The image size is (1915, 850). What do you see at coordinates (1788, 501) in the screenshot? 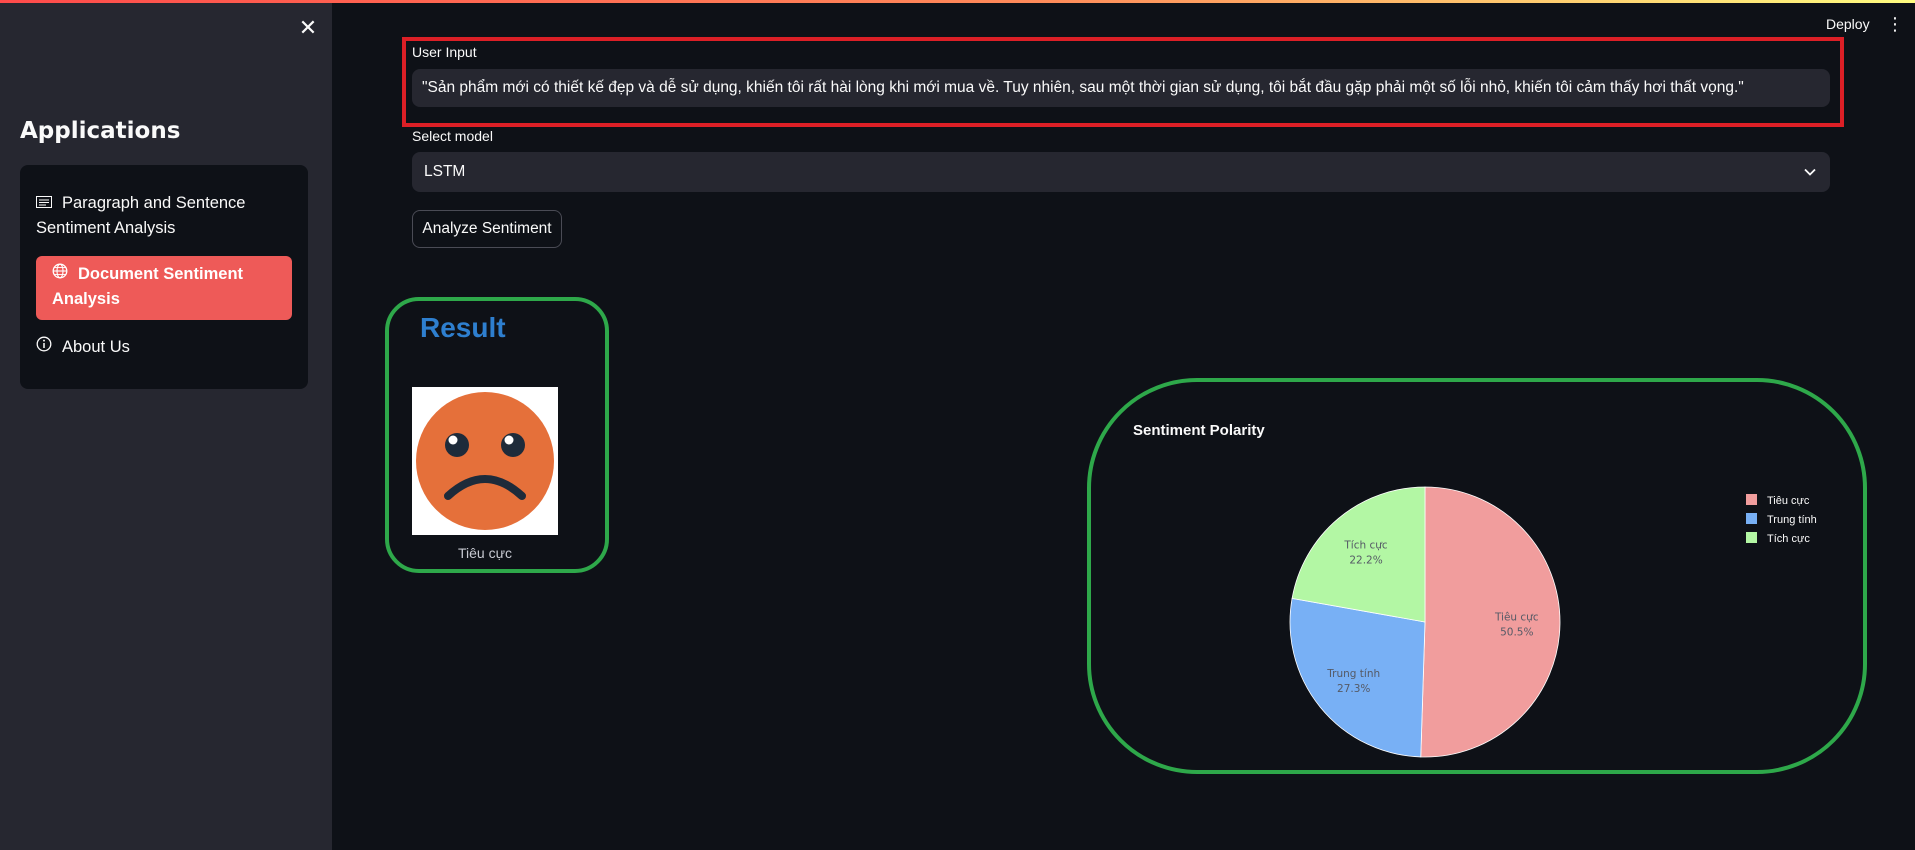
I see `legend-label: Tiêu cực` at bounding box center [1788, 501].